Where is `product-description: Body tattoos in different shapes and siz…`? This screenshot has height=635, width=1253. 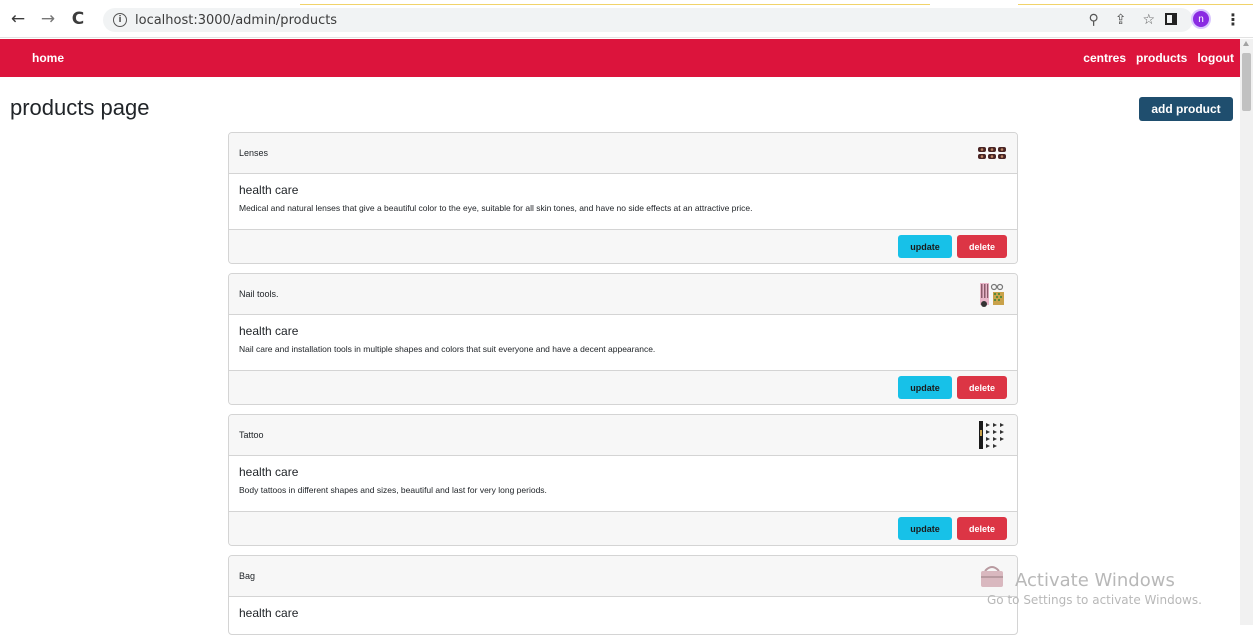
product-description: Body tattoos in different shapes and siz… is located at coordinates (393, 490).